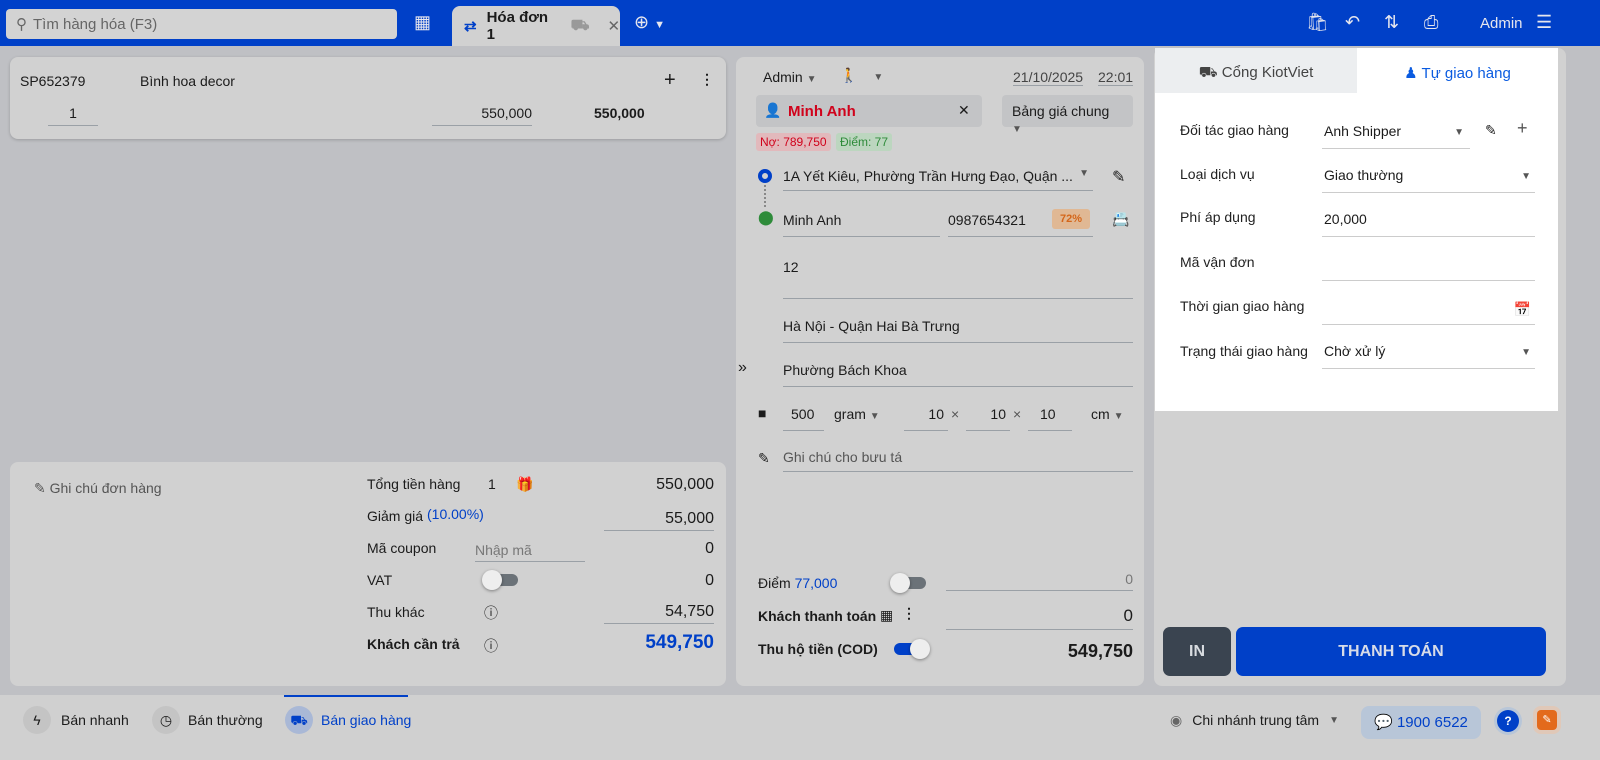 The width and height of the screenshot is (1600, 760). What do you see at coordinates (861, 224) in the screenshot?
I see `receiver-name-input: Minh Anh` at bounding box center [861, 224].